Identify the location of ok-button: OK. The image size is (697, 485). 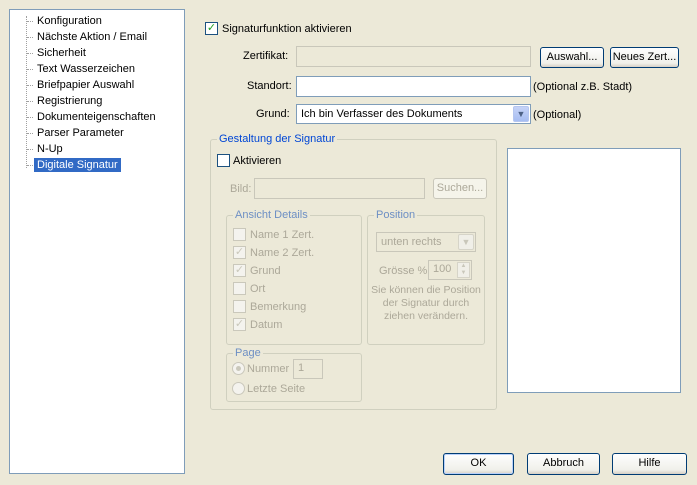
(478, 464).